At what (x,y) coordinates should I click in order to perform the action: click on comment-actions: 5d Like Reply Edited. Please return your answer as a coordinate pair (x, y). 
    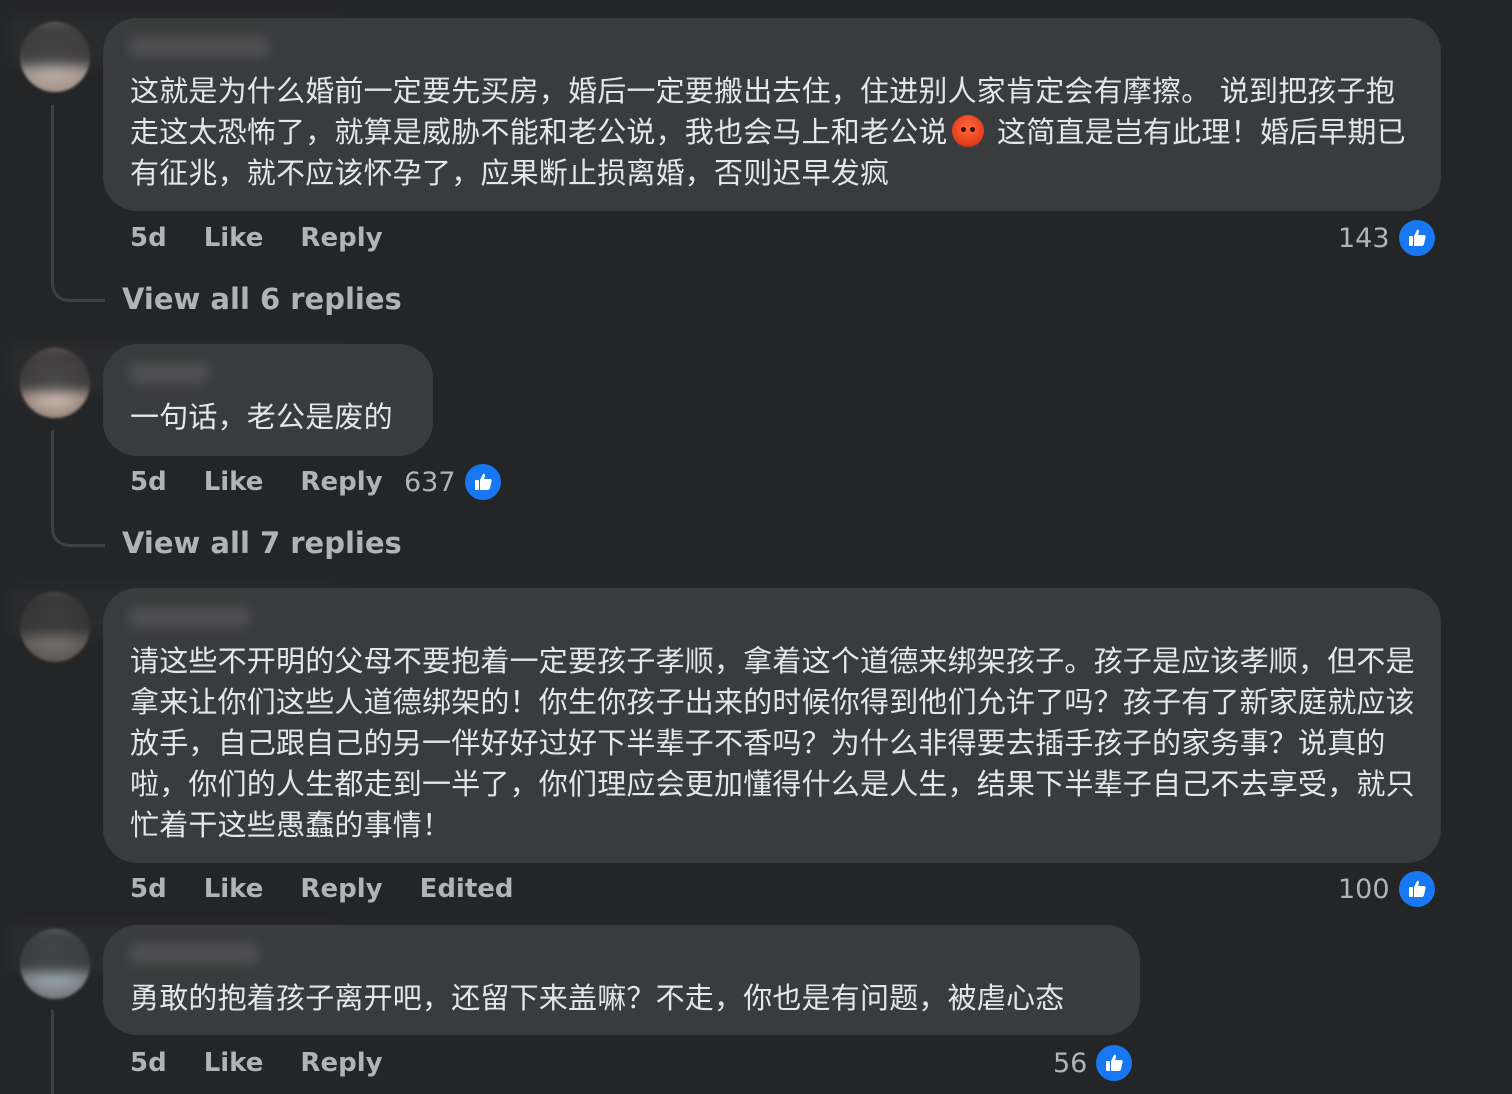
    Looking at the image, I should click on (322, 889).